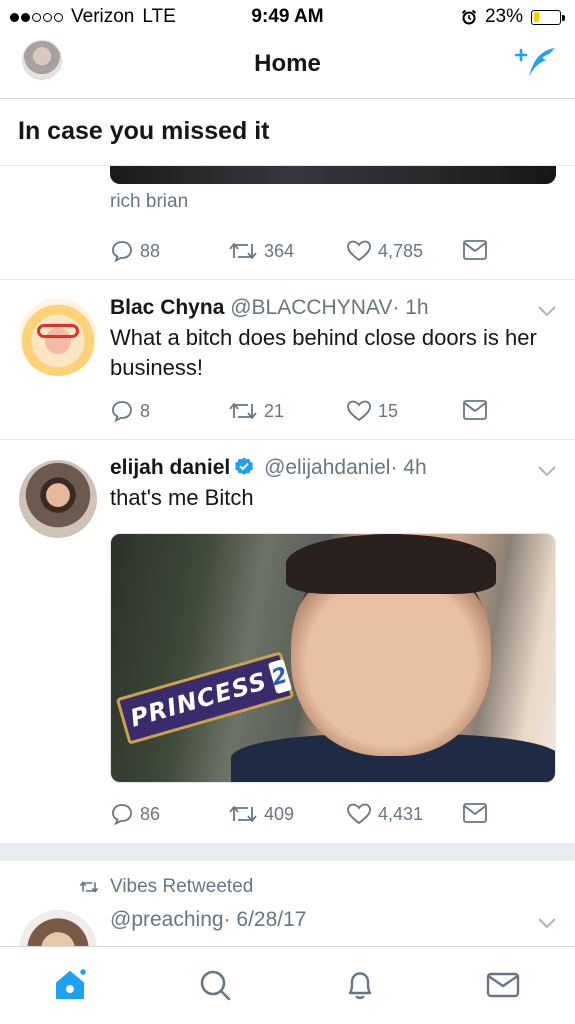 The height and width of the screenshot is (1024, 575). I want to click on navigation-bar: Home, so click(287, 66).